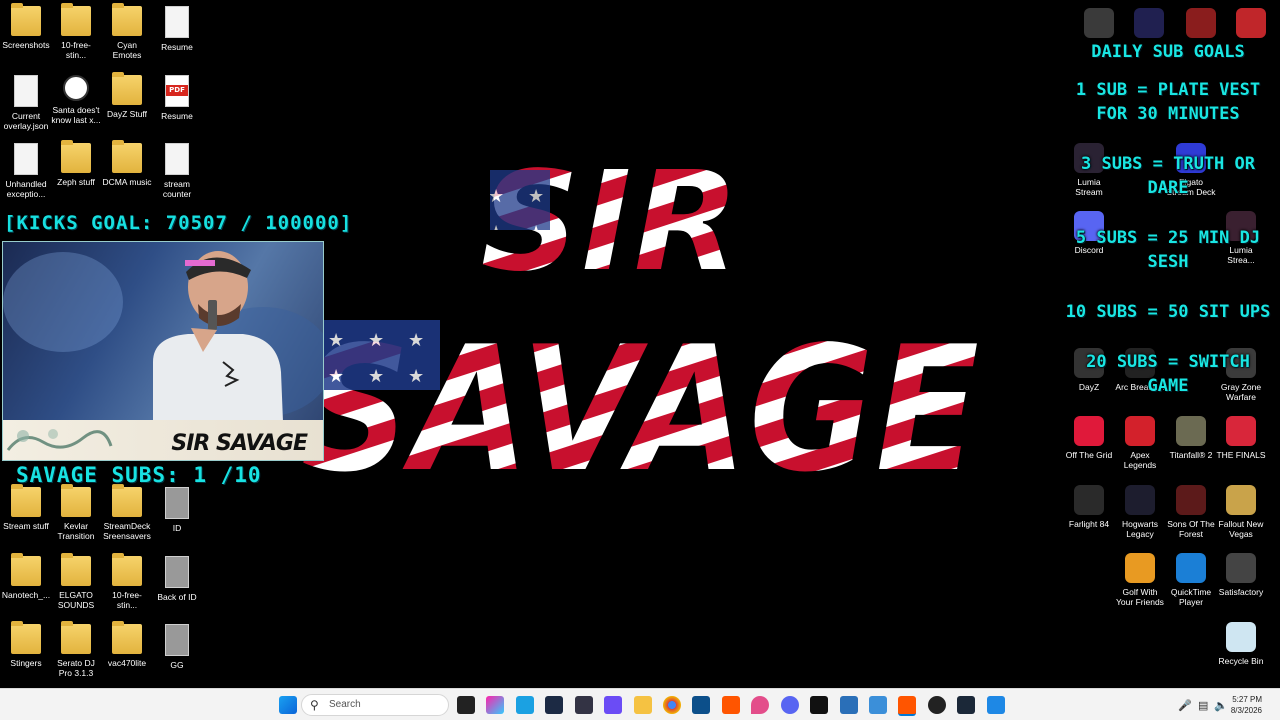  Describe the element at coordinates (1247, 699) in the screenshot. I see `clock-time: 5:27 PM` at that location.